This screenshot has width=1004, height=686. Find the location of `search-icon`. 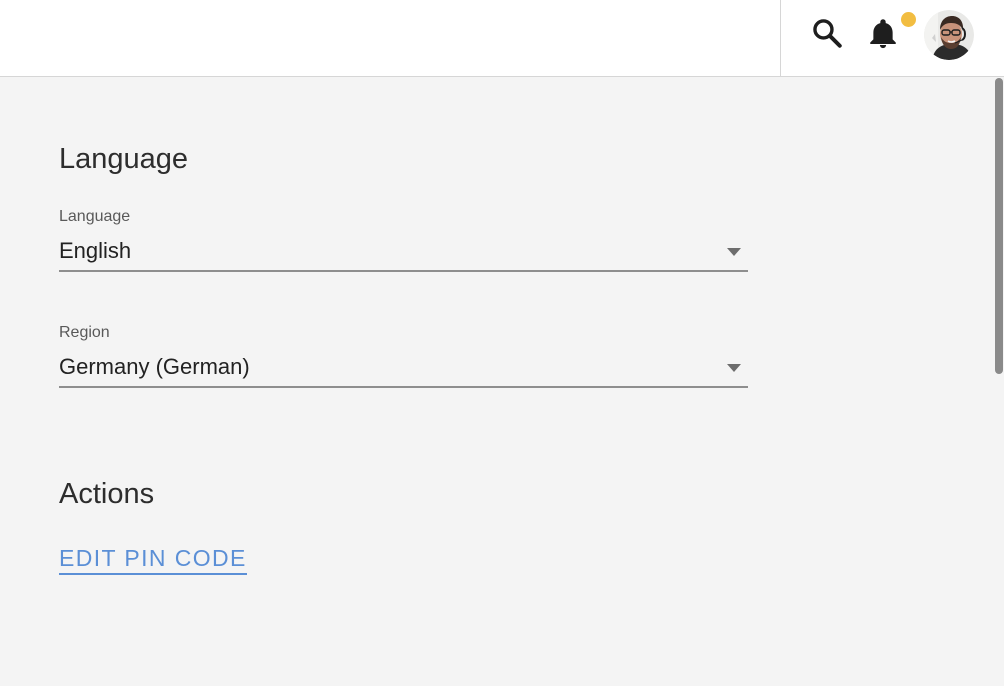

search-icon is located at coordinates (827, 33).